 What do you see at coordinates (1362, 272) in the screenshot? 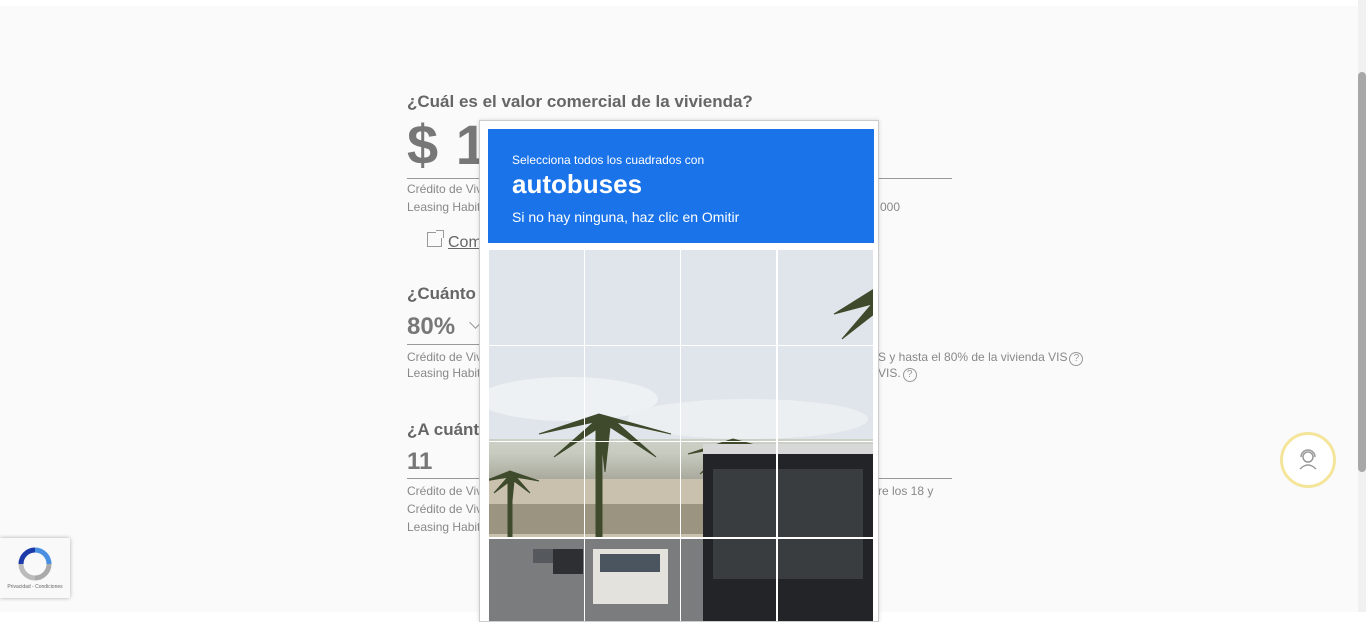
I see `scrollbar-thumb` at bounding box center [1362, 272].